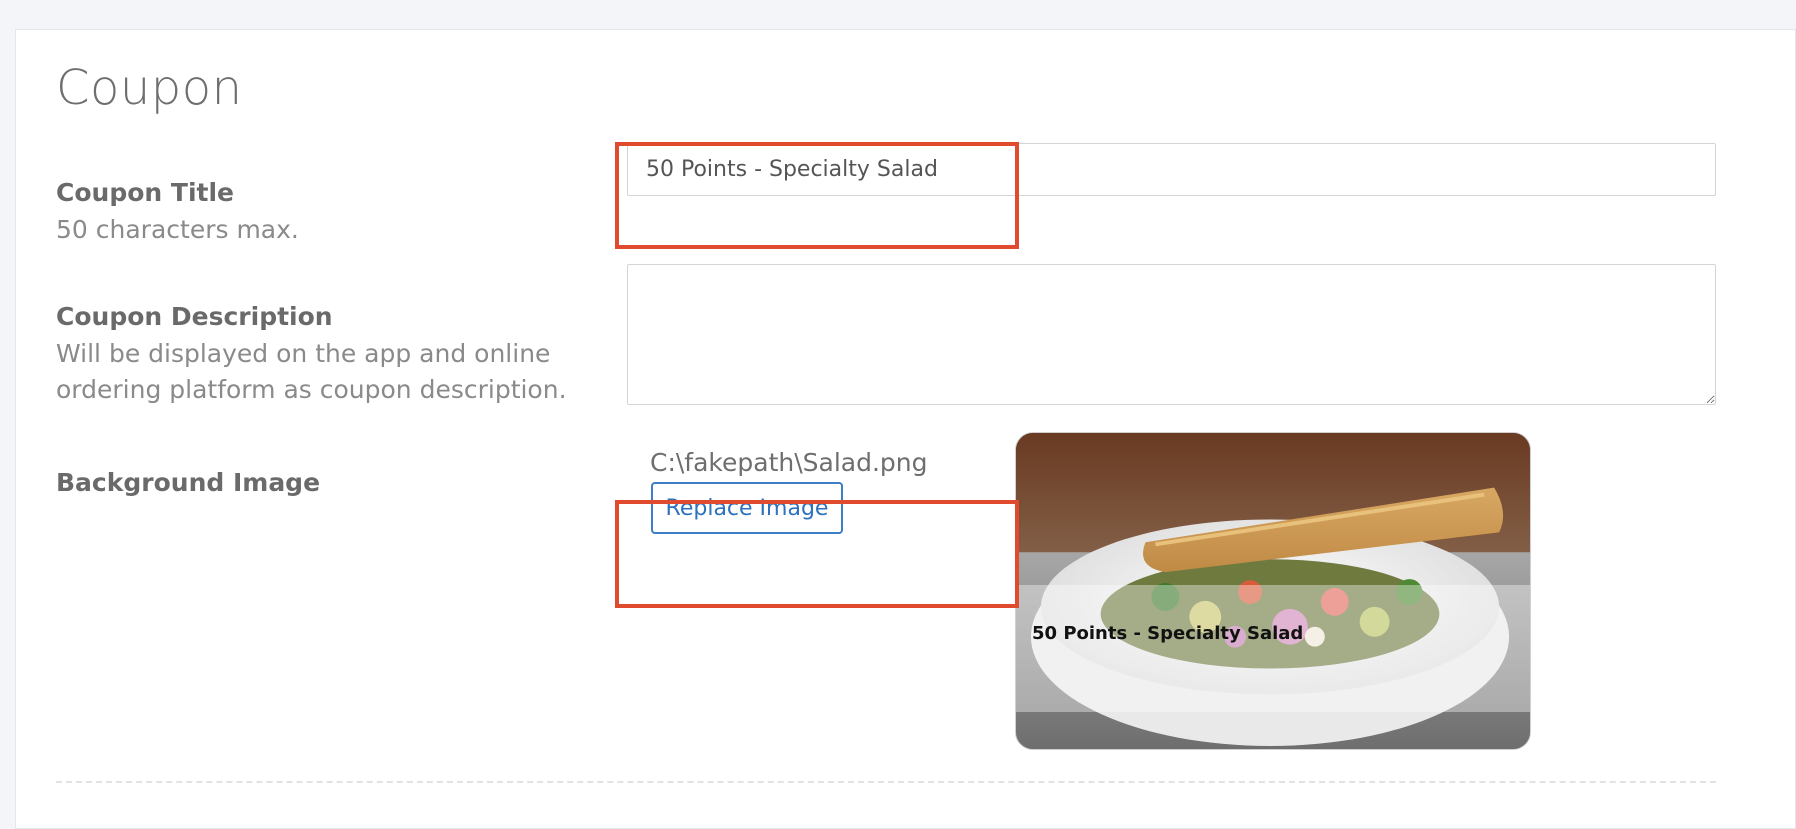  Describe the element at coordinates (1168, 633) in the screenshot. I see `preview-caption: 50 Points - Specialty Salad` at that location.